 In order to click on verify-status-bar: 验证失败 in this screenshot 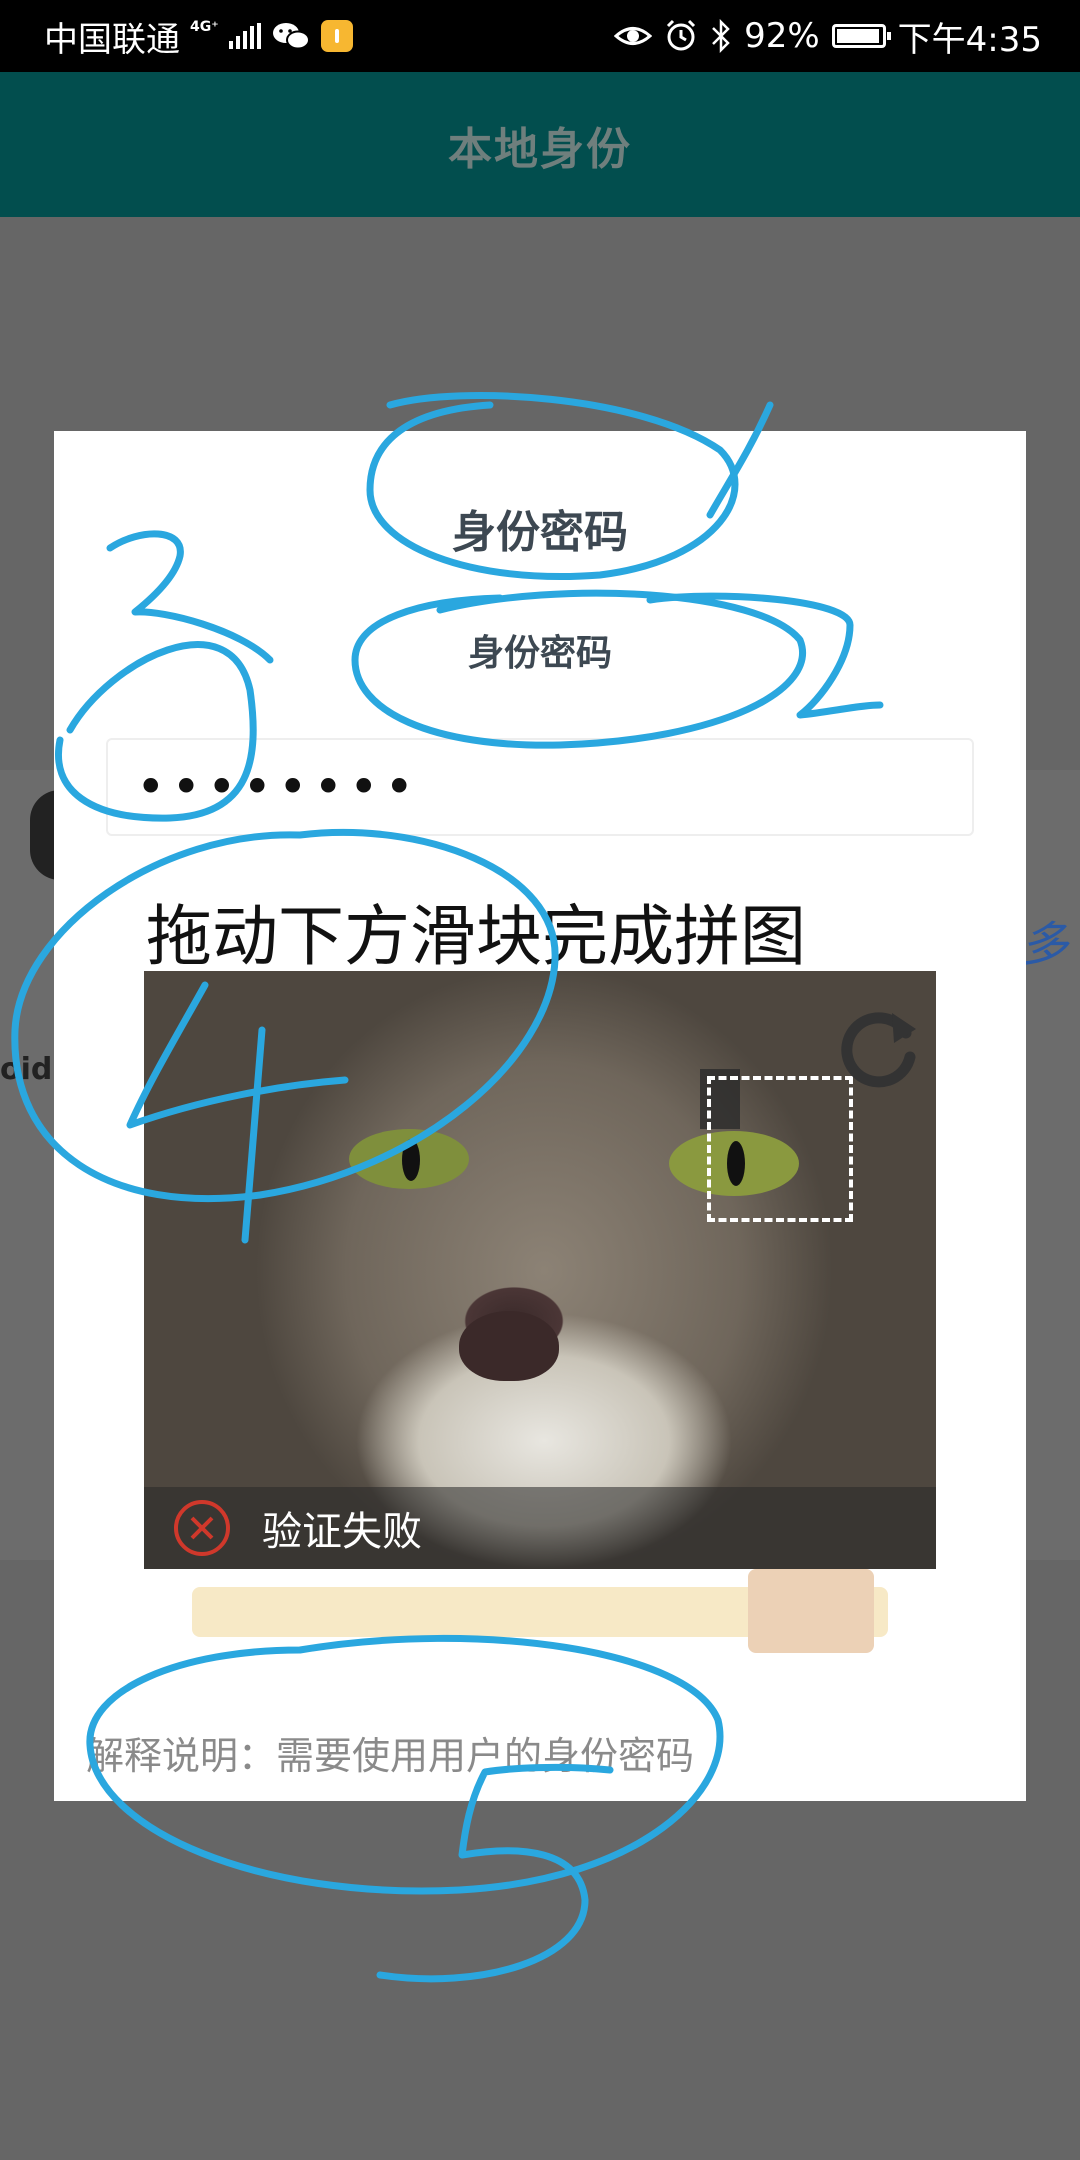, I will do `click(540, 1528)`.